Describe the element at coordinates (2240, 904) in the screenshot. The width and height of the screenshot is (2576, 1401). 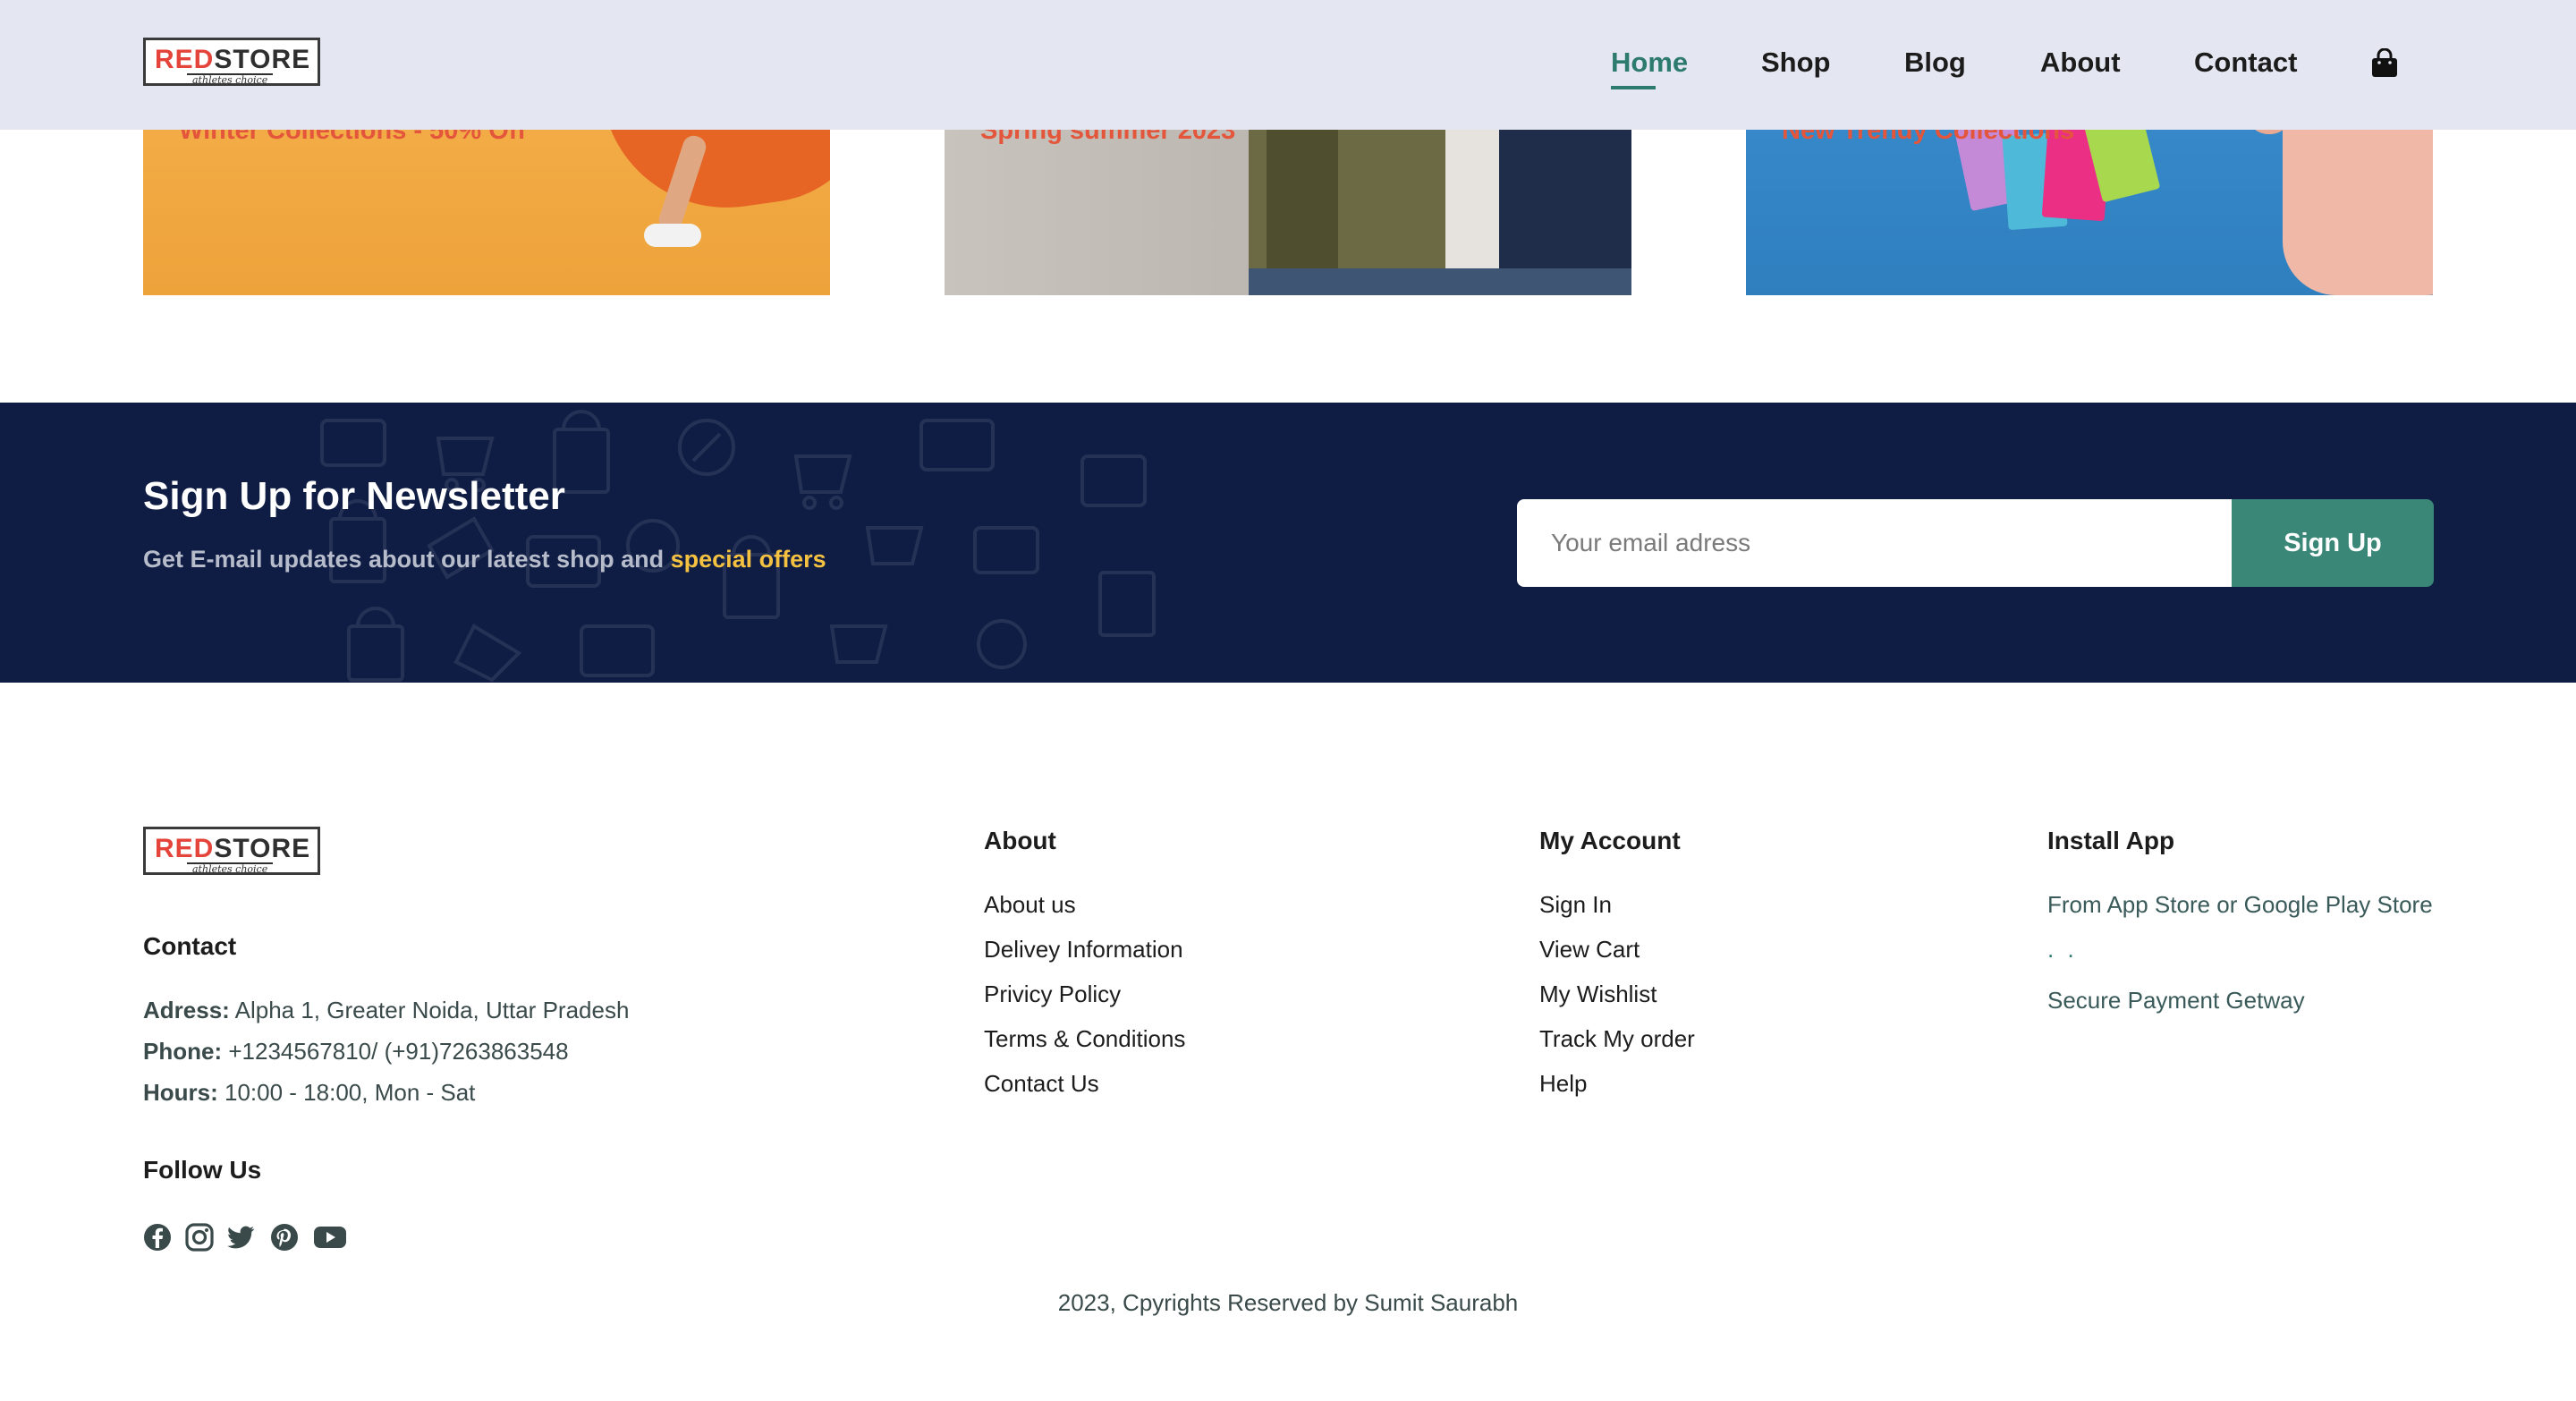
I see `app-store-text: From App Store or Google Play Store` at that location.